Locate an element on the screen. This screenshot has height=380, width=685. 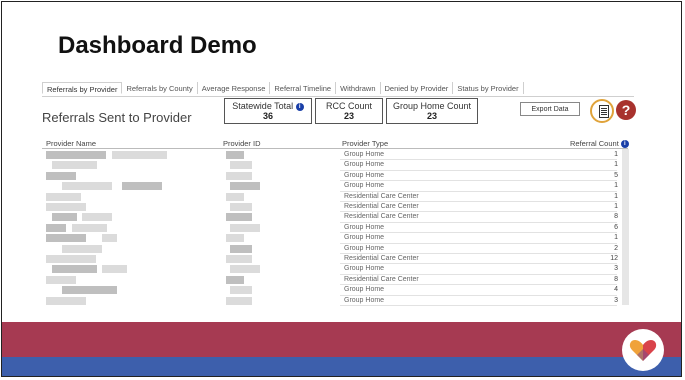
kpi-statewide-total: Statewide Total i 36 is located at coordinates (268, 111).